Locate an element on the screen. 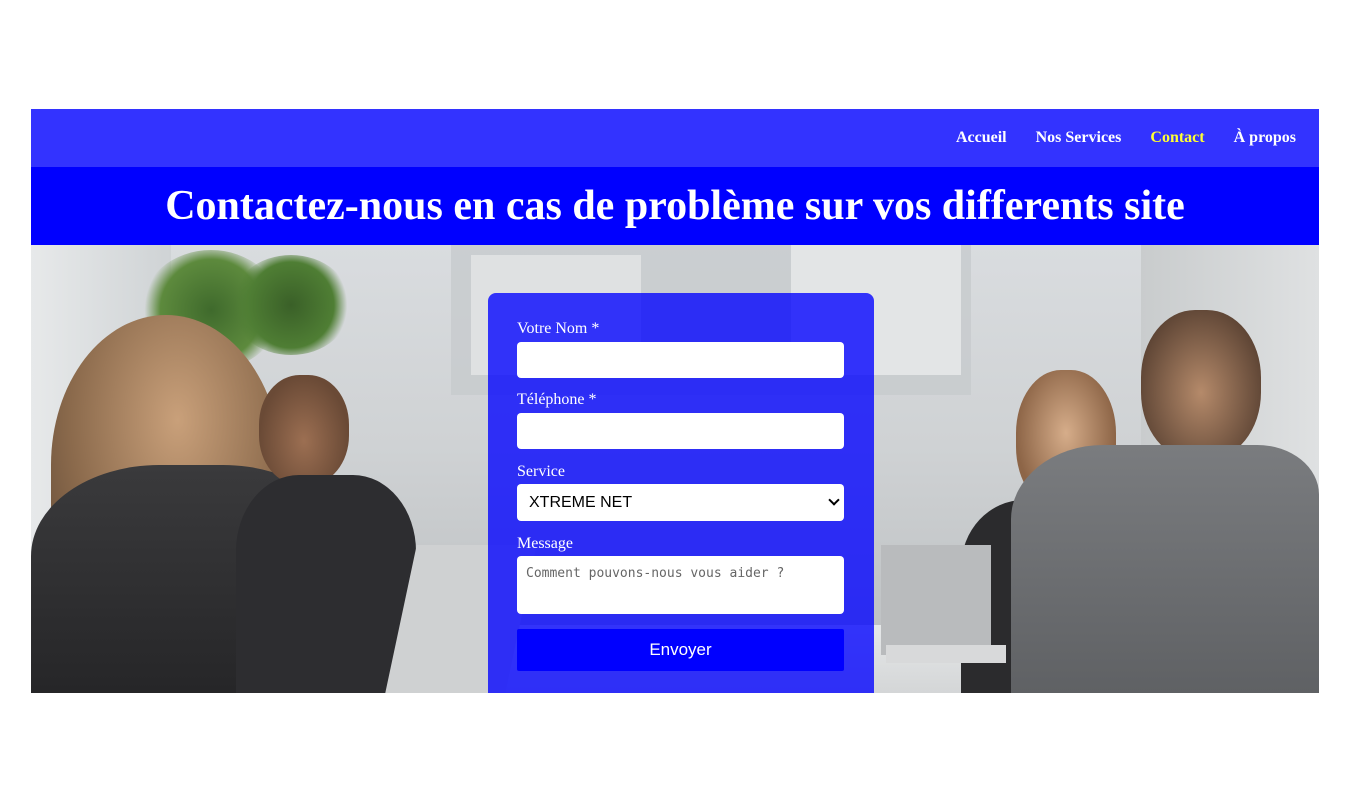 Image resolution: width=1351 pixels, height=800 pixels. name-label: Votre Nom * is located at coordinates (558, 328).